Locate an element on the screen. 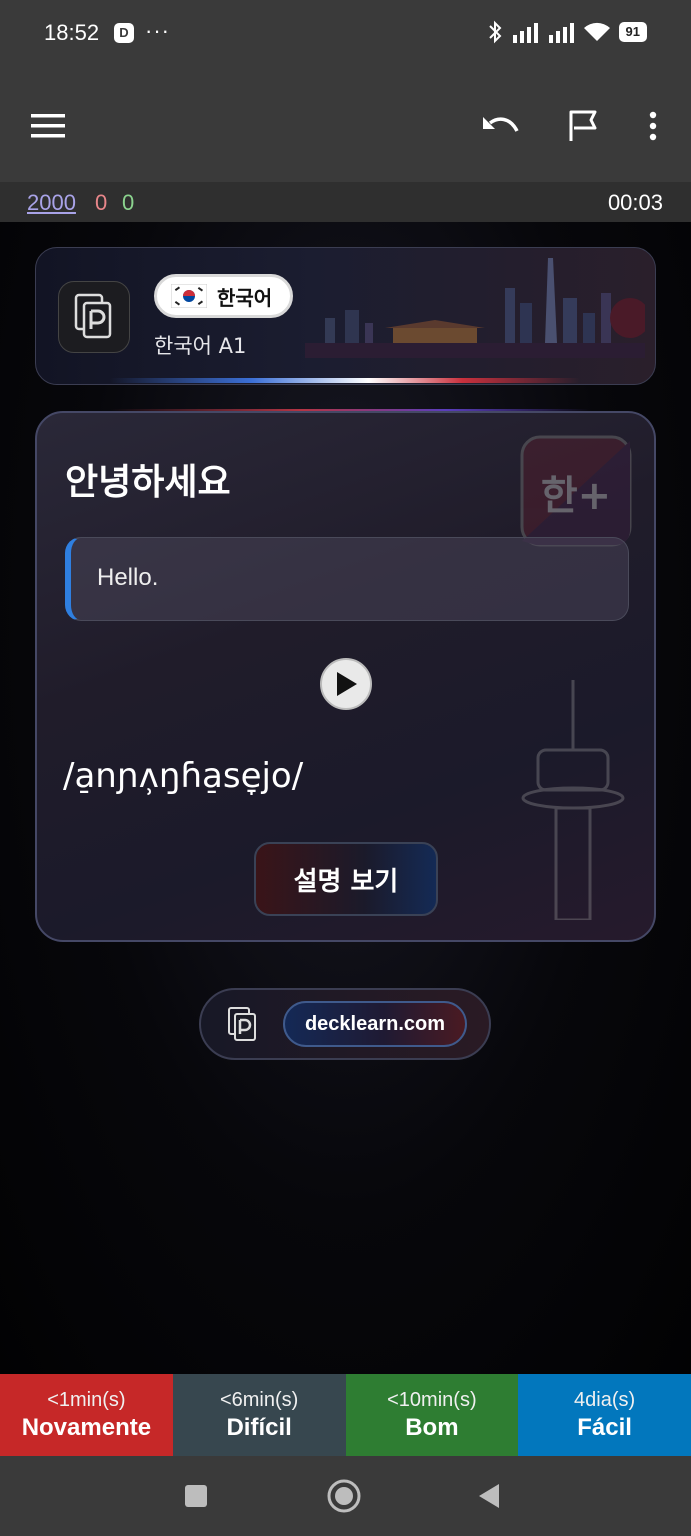  front-word: 안녕하세요 is located at coordinates (148, 482).